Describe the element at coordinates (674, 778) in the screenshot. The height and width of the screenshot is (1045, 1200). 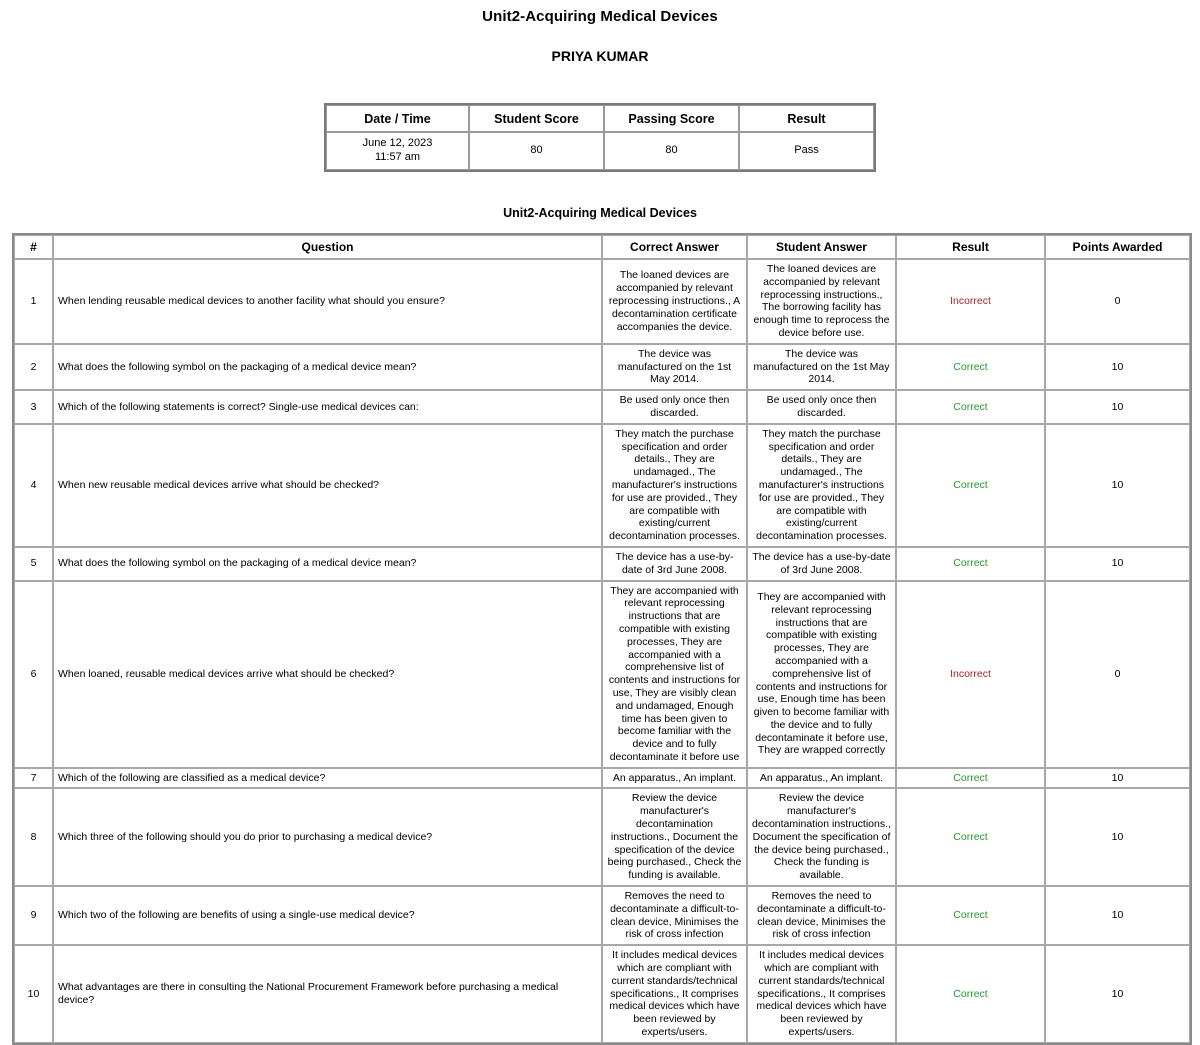
I see `row-correct-answer: An apparatus., An implant.` at that location.